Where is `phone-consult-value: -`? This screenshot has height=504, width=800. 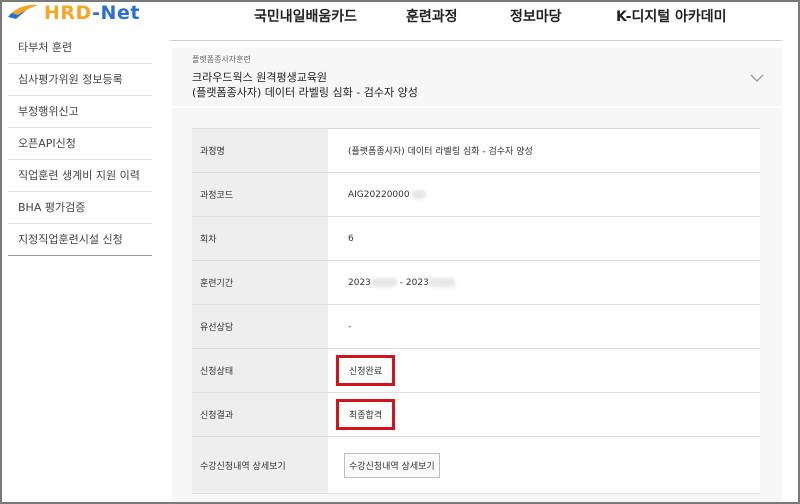
phone-consult-value: - is located at coordinates (544, 326).